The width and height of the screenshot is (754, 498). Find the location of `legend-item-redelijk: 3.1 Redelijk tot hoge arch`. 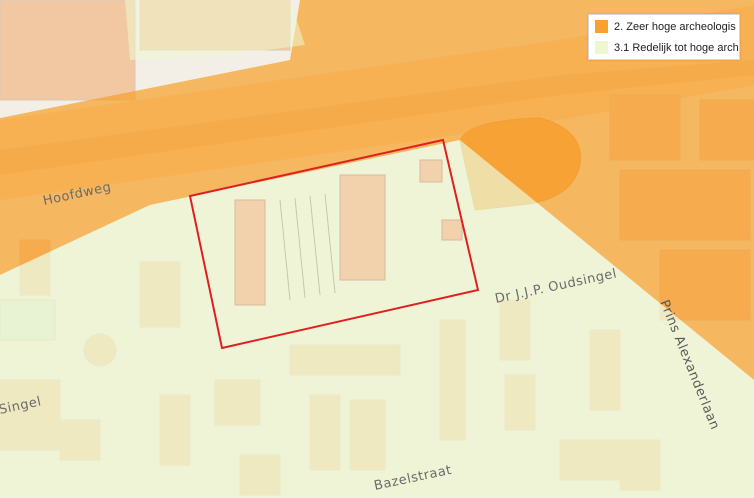

legend-item-redelijk: 3.1 Redelijk tot hoge arch is located at coordinates (664, 47).